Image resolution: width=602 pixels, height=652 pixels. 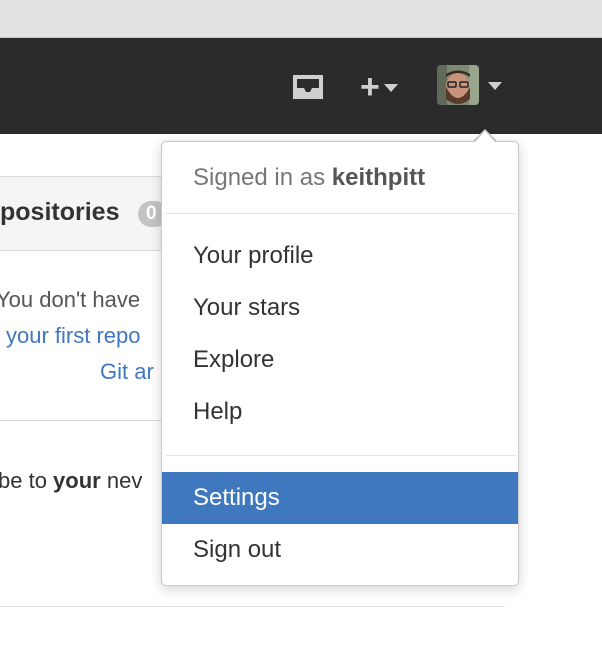 I want to click on username: keithpitt, so click(x=378, y=177).